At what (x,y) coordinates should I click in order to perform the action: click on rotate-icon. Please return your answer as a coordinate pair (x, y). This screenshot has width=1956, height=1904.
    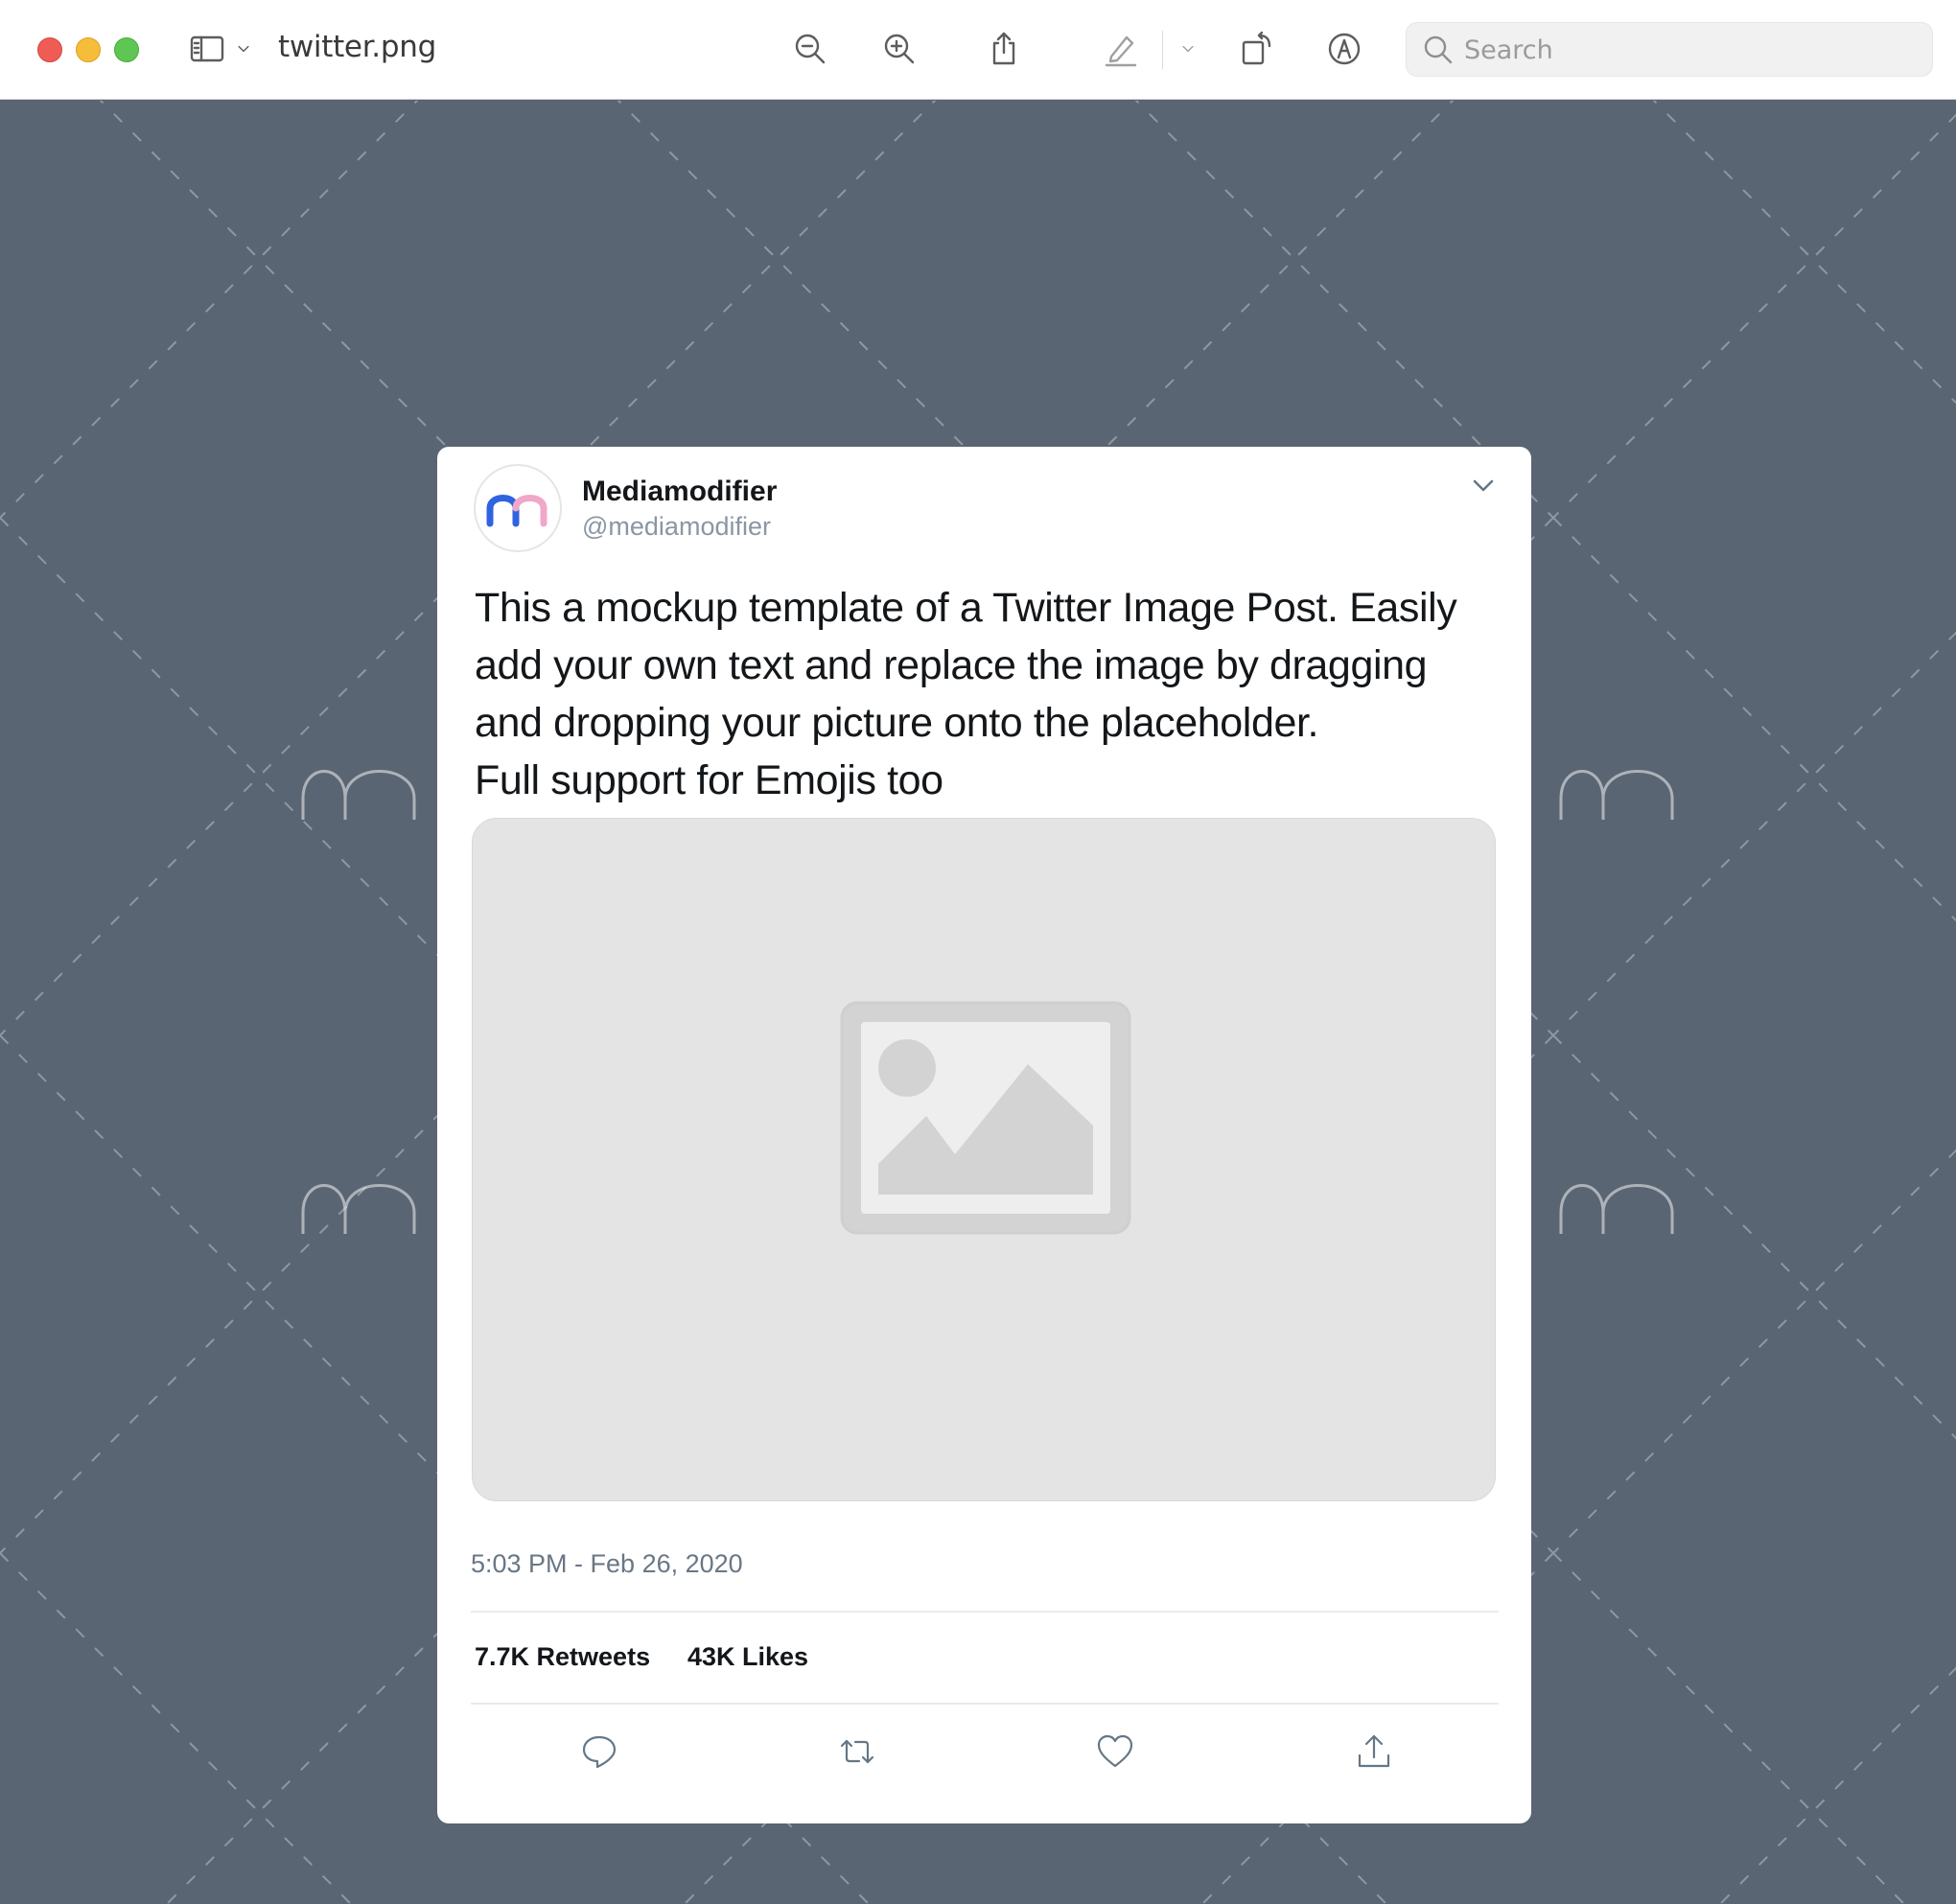
    Looking at the image, I should click on (1257, 52).